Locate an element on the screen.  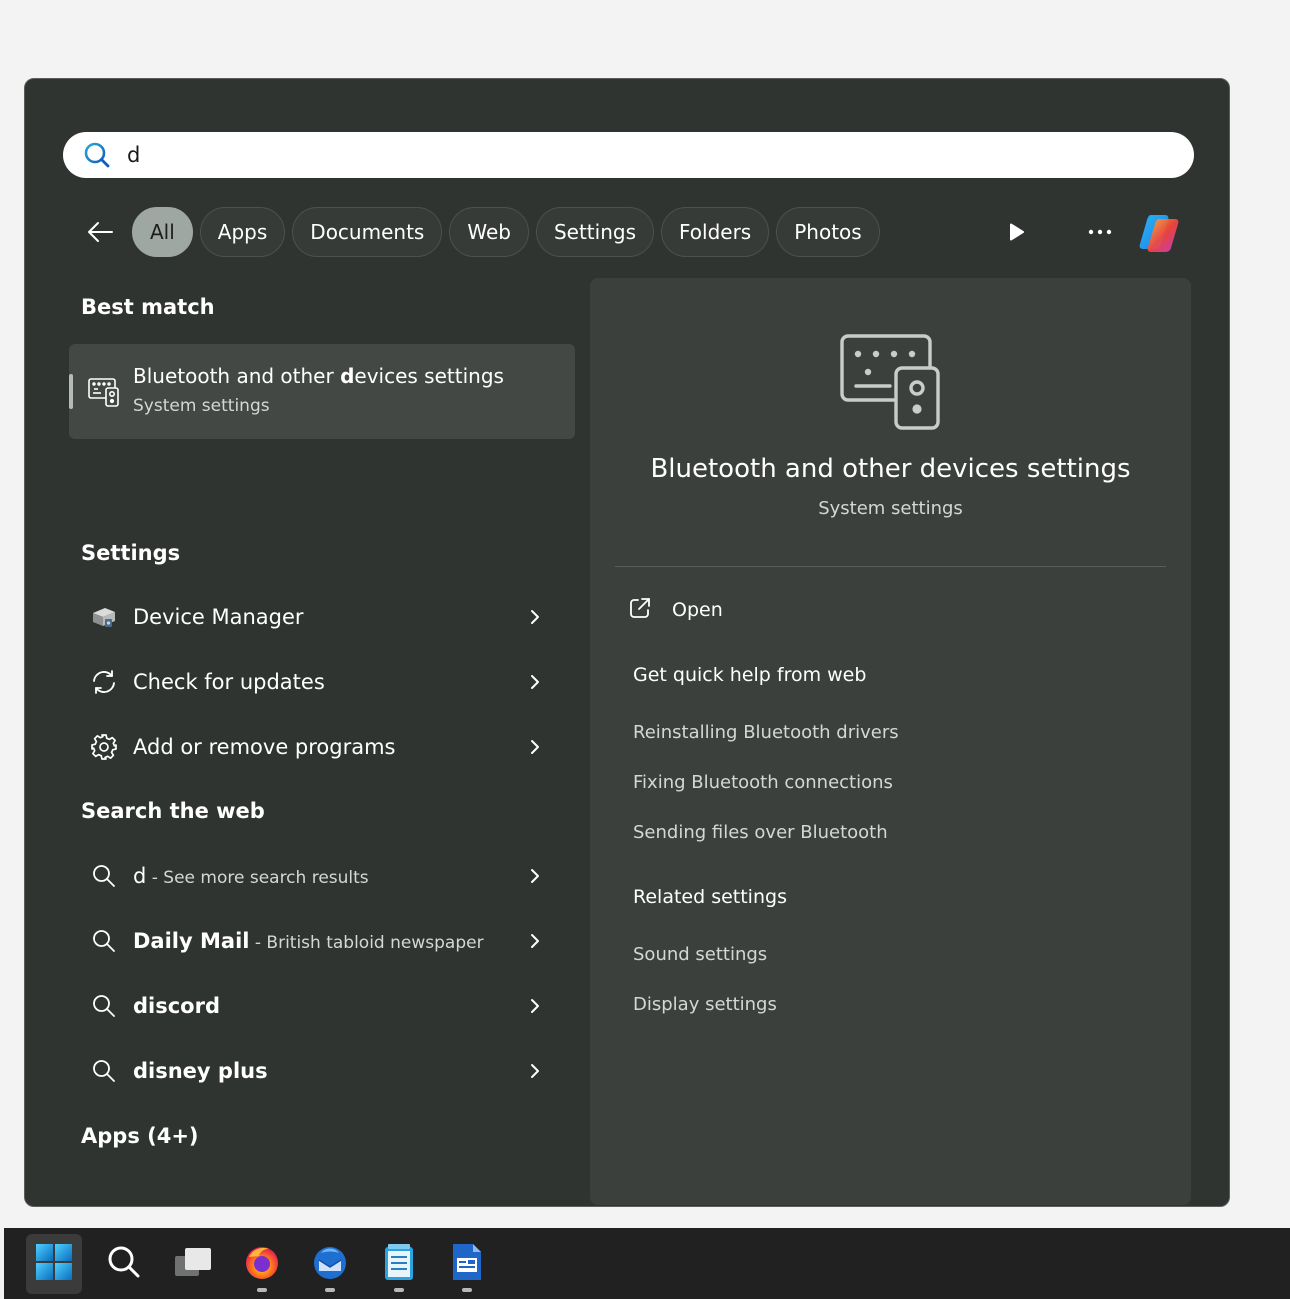
notepad-icon is located at coordinates (399, 1264).